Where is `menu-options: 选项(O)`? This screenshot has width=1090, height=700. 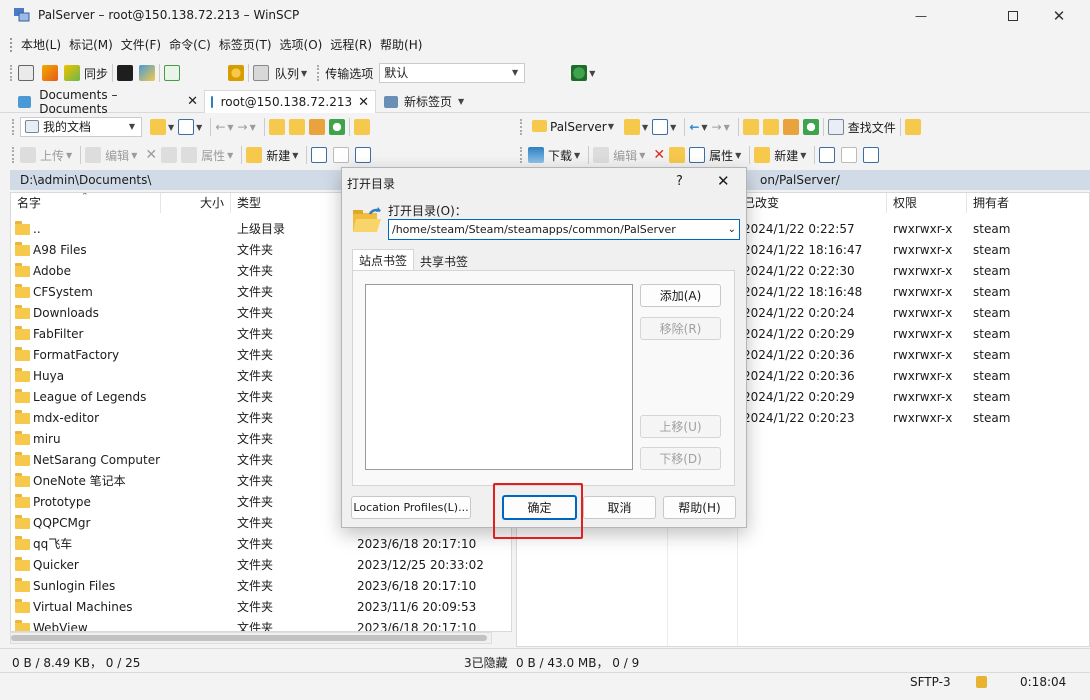 menu-options: 选项(O) is located at coordinates (301, 45).